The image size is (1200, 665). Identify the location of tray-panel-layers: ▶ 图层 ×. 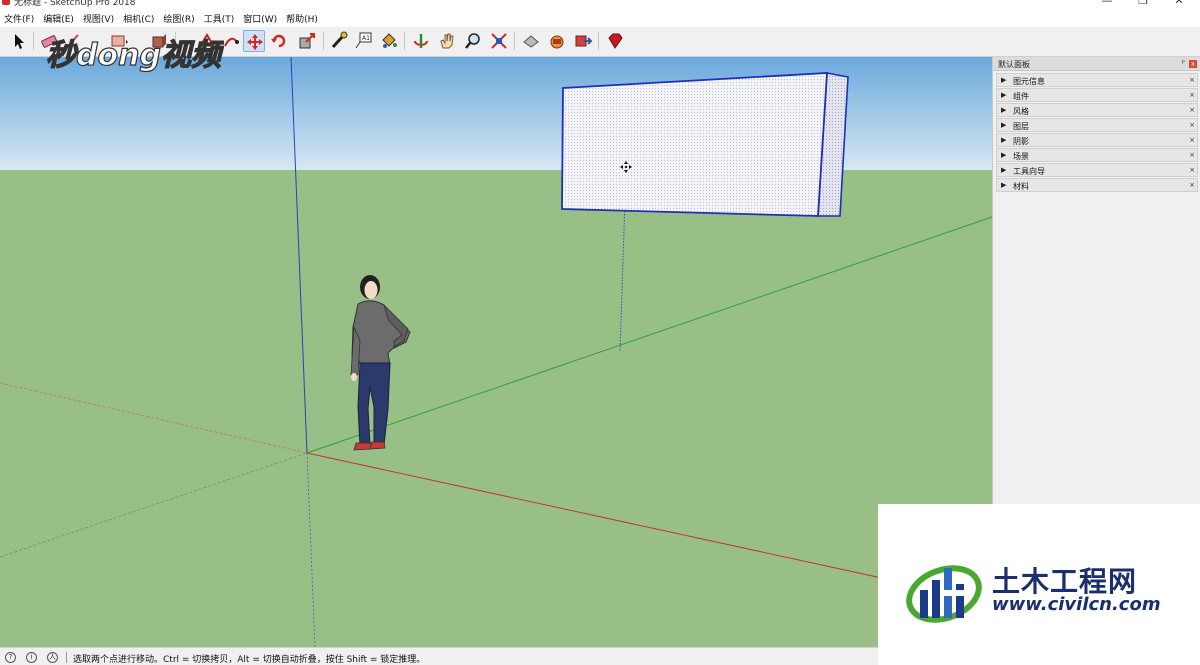
(1097, 125).